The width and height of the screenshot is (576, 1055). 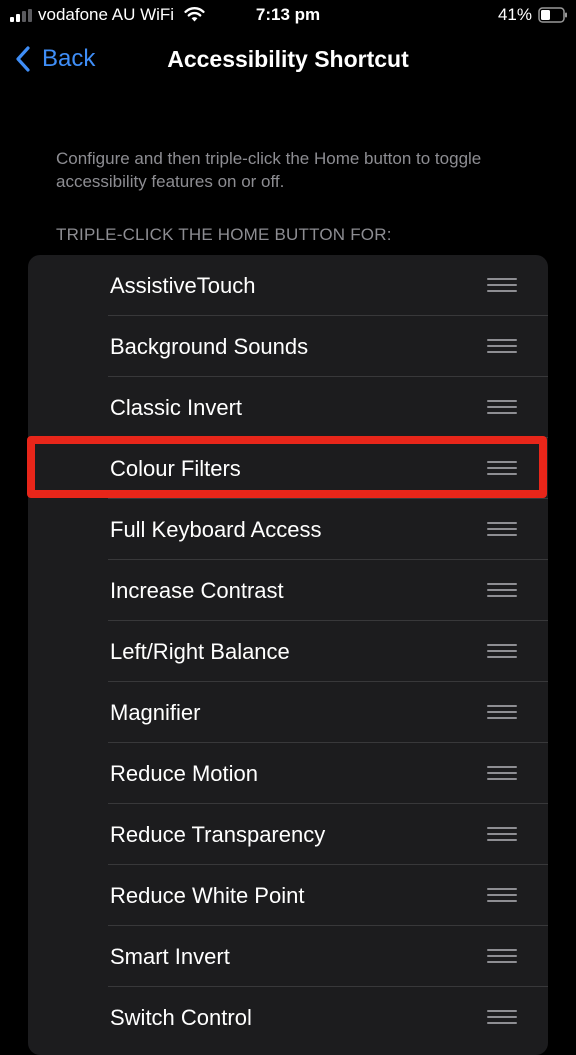 What do you see at coordinates (218, 834) in the screenshot?
I see `list-item-label: Reduce Transparency` at bounding box center [218, 834].